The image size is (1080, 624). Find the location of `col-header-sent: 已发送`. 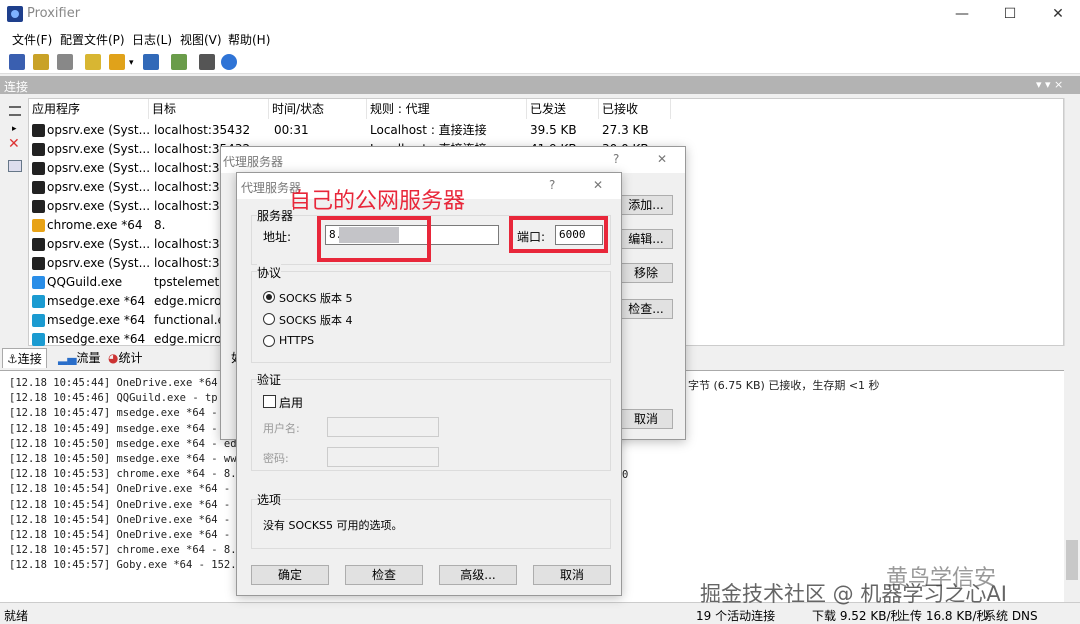

col-header-sent: 已发送 is located at coordinates (563, 109).